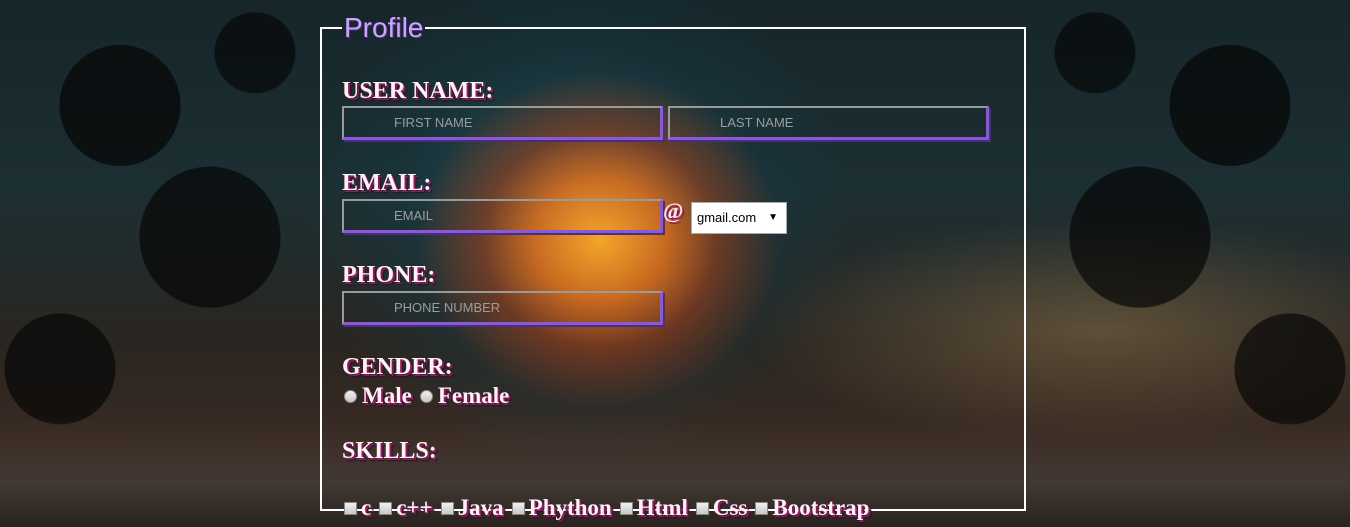 The width and height of the screenshot is (1350, 527). I want to click on first-name-input, so click(502, 123).